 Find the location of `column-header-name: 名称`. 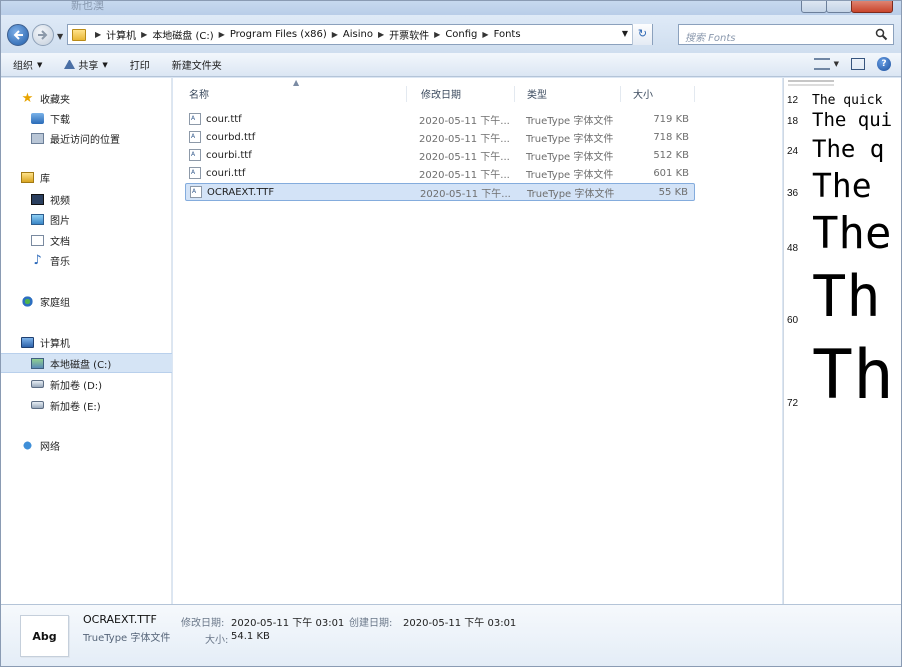

column-header-name: 名称 is located at coordinates (292, 94).